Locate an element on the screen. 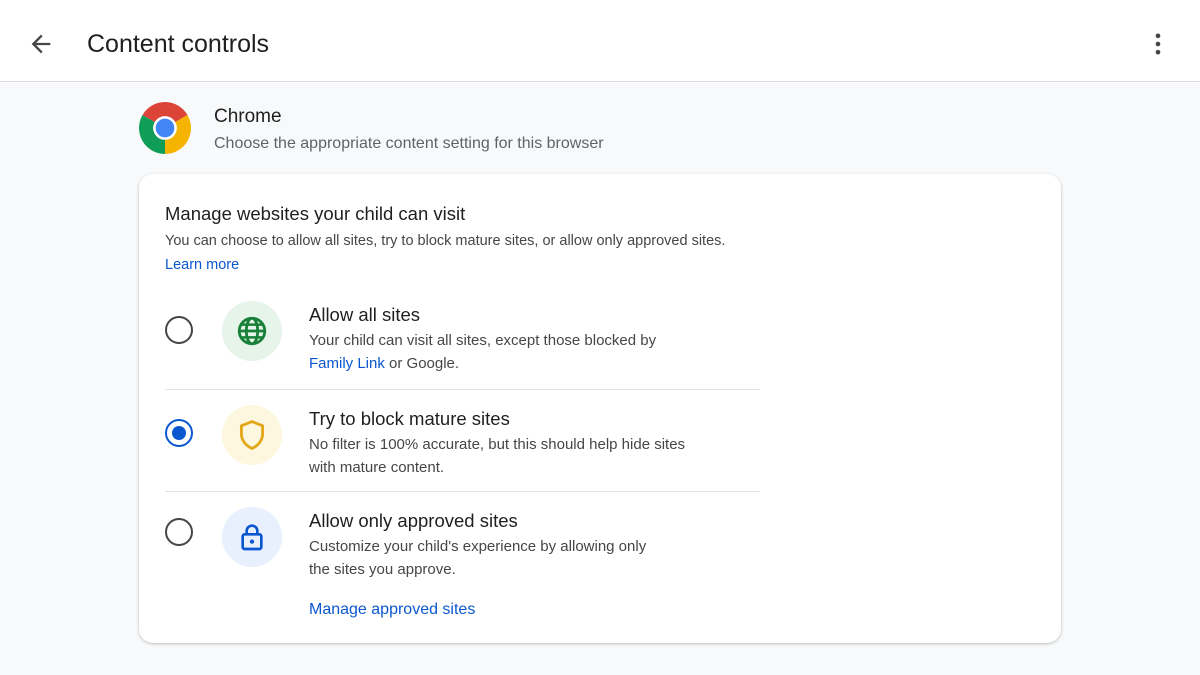 Image resolution: width=1200 pixels, height=675 pixels. lock-icon is located at coordinates (252, 537).